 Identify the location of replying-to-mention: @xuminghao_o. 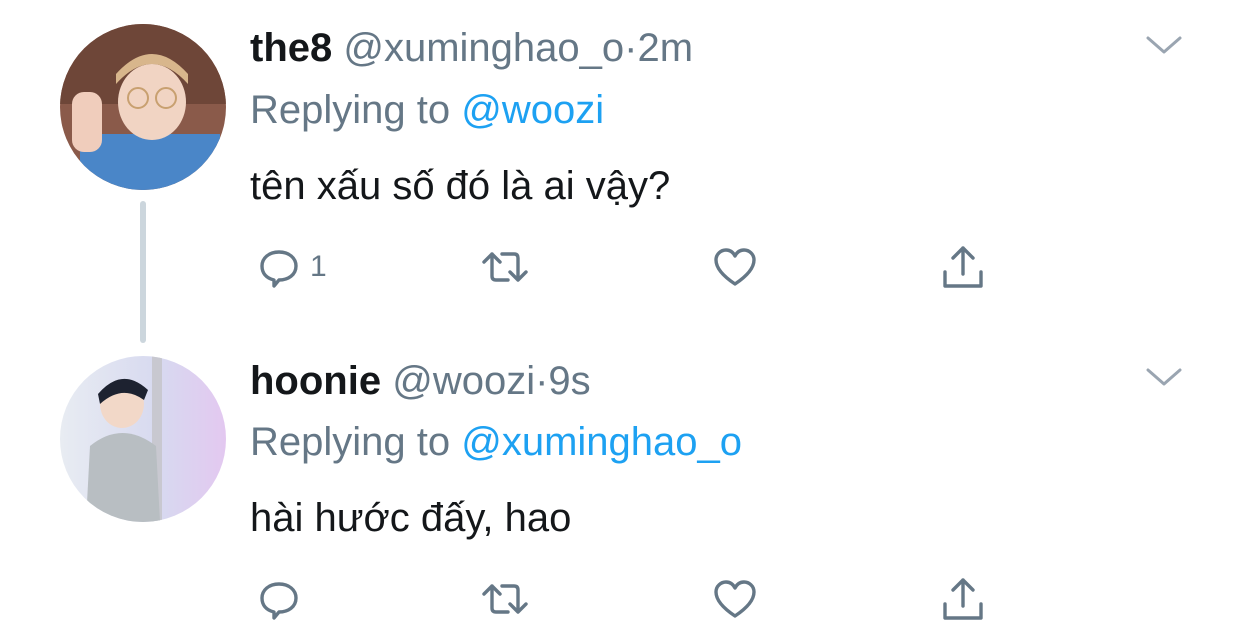
(601, 442).